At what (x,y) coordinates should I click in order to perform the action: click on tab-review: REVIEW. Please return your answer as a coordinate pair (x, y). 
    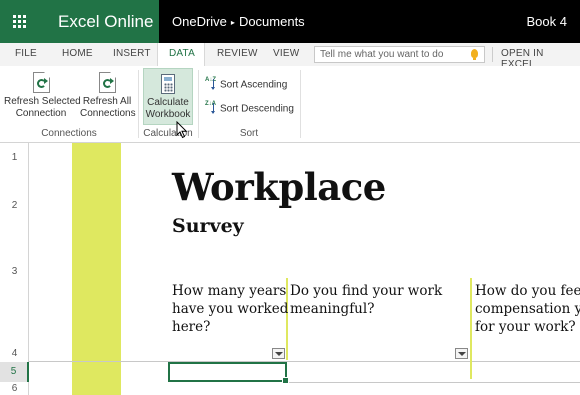
    Looking at the image, I should click on (237, 53).